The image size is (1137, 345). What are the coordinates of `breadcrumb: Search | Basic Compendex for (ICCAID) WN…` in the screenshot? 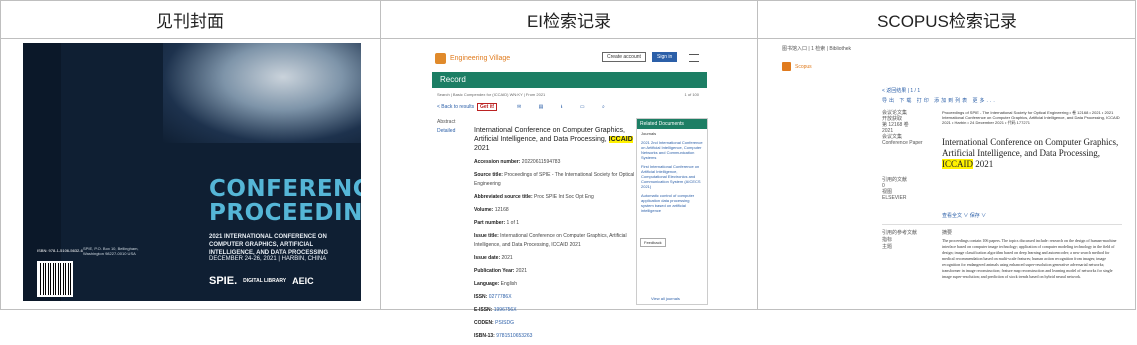 It's located at (491, 94).